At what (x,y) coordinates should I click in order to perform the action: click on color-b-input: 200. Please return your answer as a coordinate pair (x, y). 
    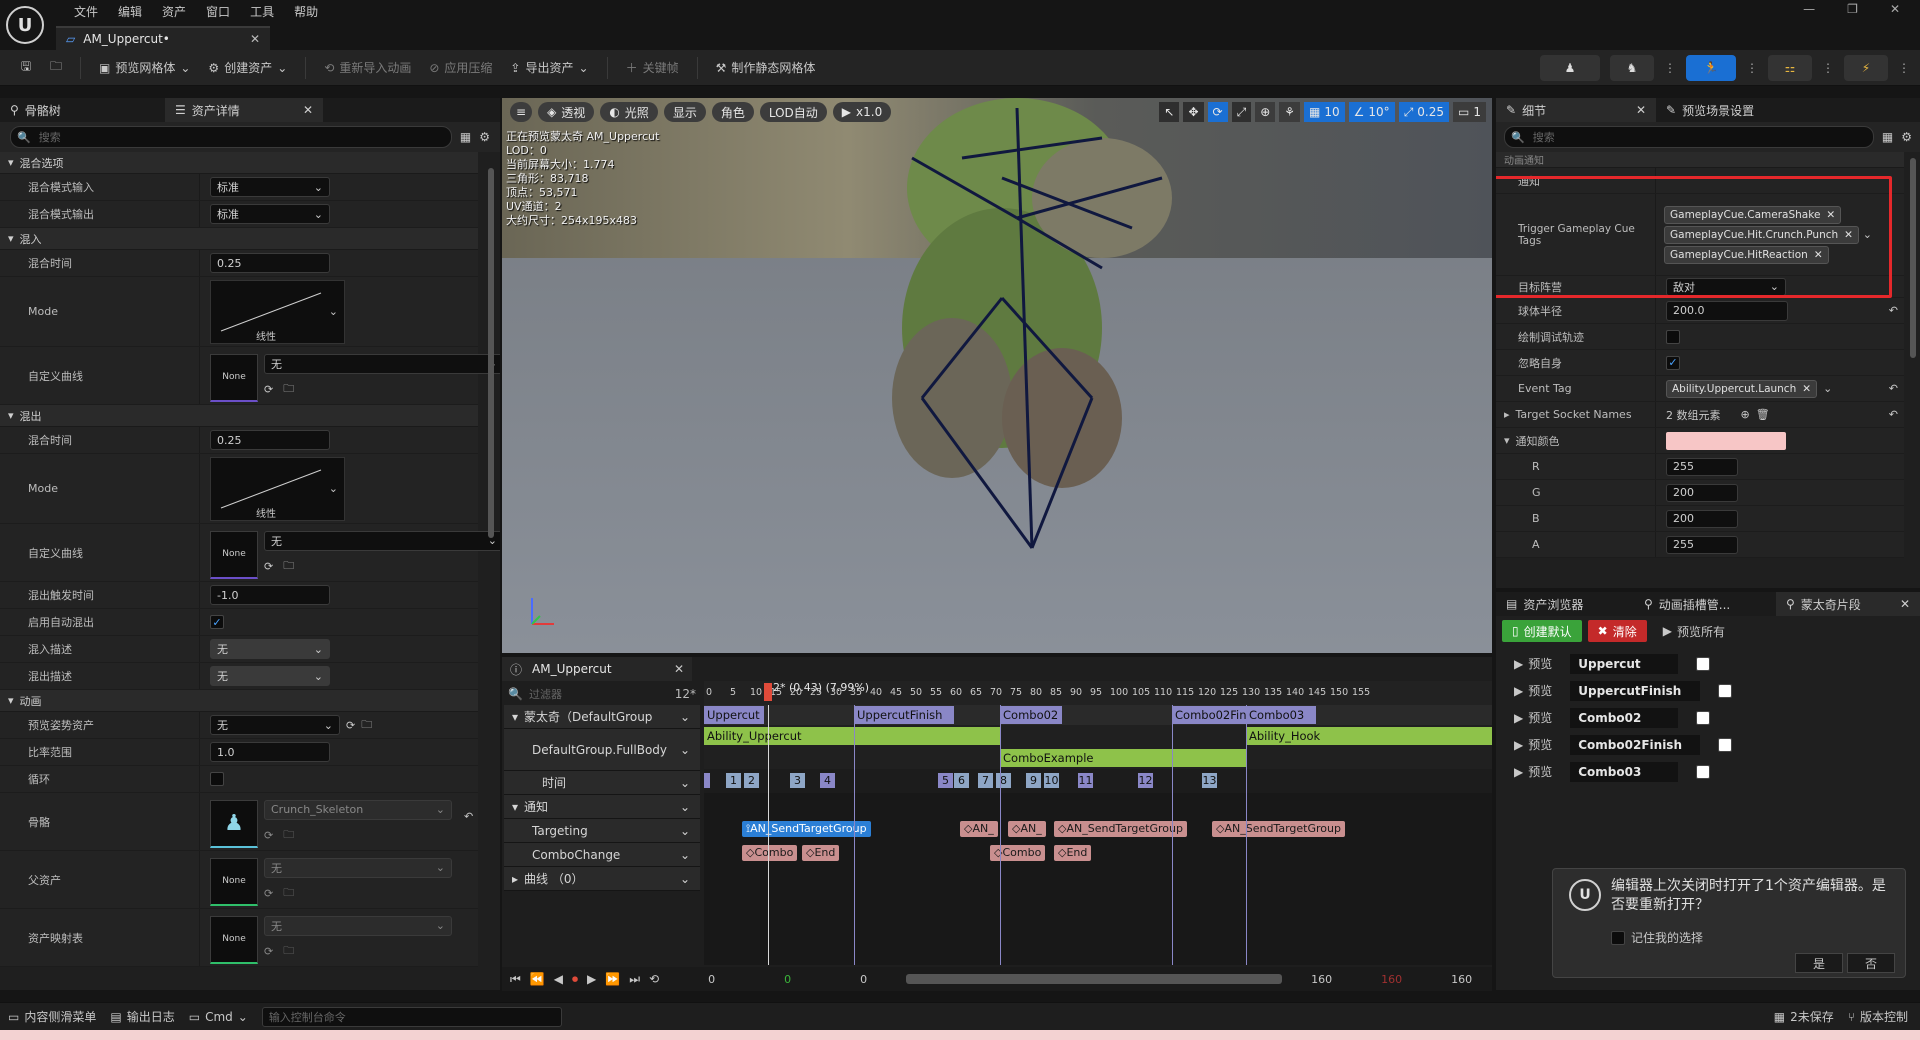
    Looking at the image, I should click on (1702, 518).